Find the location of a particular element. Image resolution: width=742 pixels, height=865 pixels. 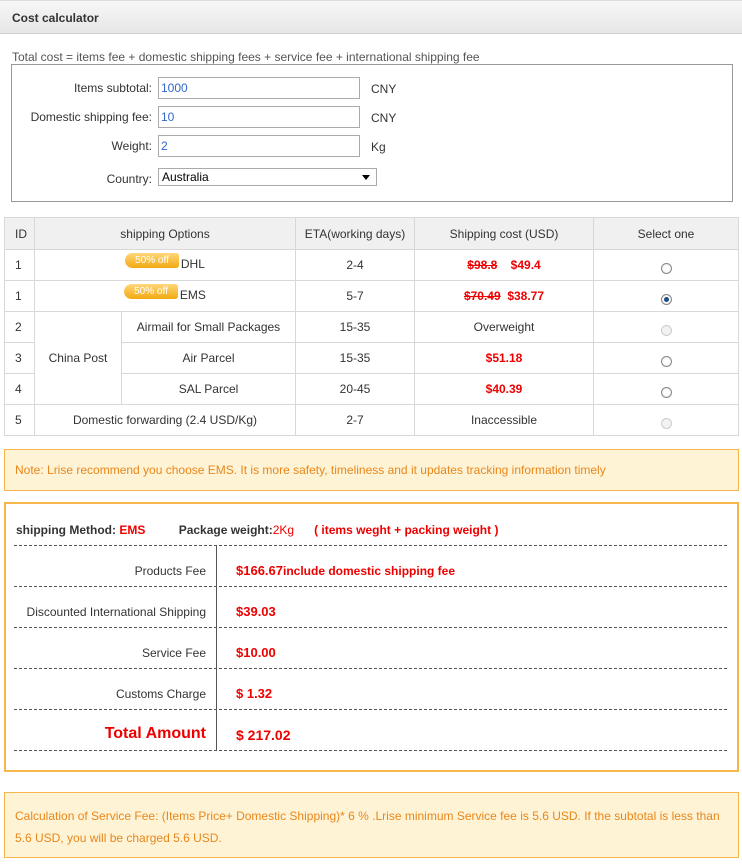

country-row: Country: Australia is located at coordinates (372, 176).